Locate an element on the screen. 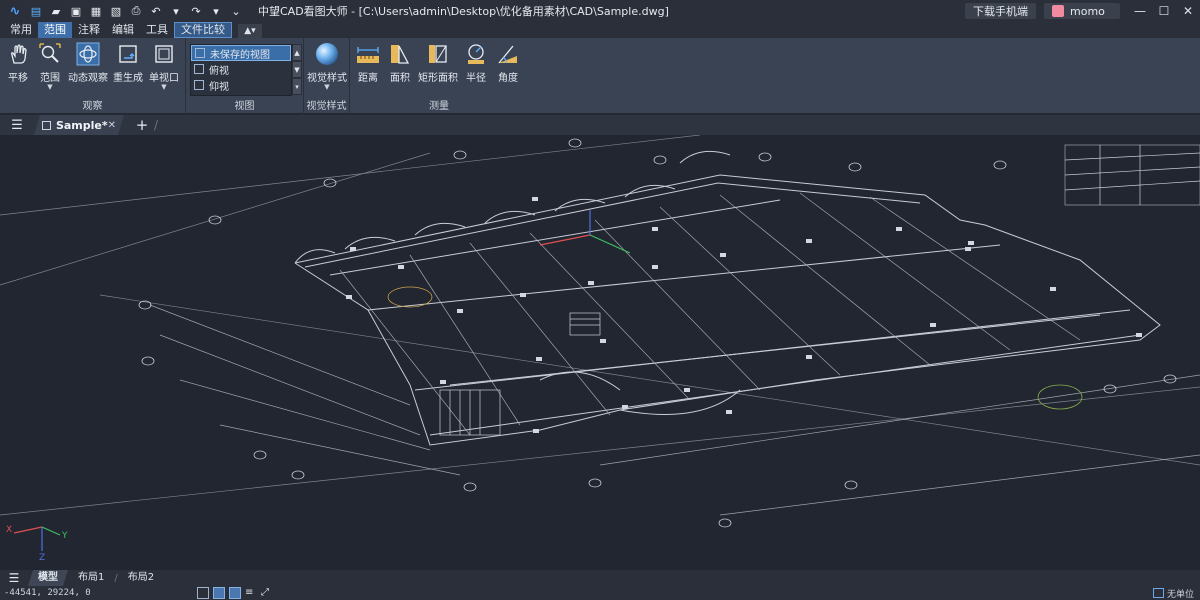 Image resolution: width=1200 pixels, height=600 pixels. pan-button: 平移 is located at coordinates (18, 63).